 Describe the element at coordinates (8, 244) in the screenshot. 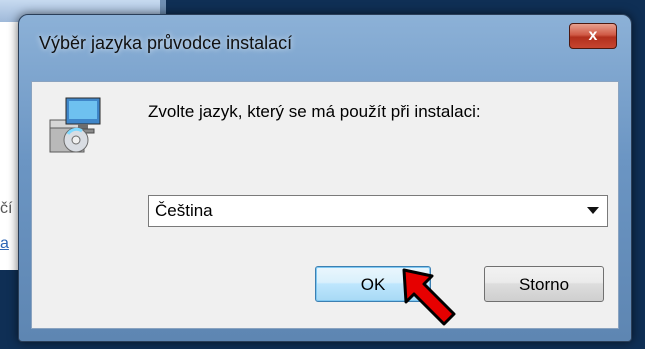

I see `background-window-link: a` at that location.